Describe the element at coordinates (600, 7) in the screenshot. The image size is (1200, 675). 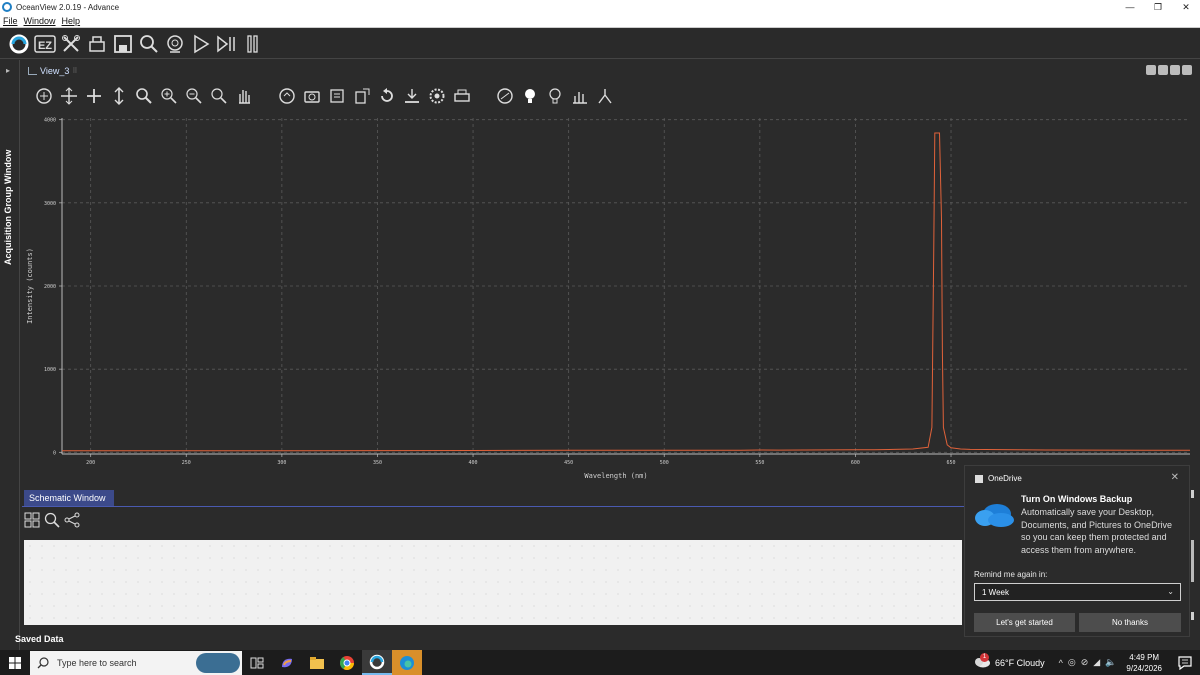
I see `title-bar: OceanView 2.0.19 - Advance — ❐ ✕` at that location.